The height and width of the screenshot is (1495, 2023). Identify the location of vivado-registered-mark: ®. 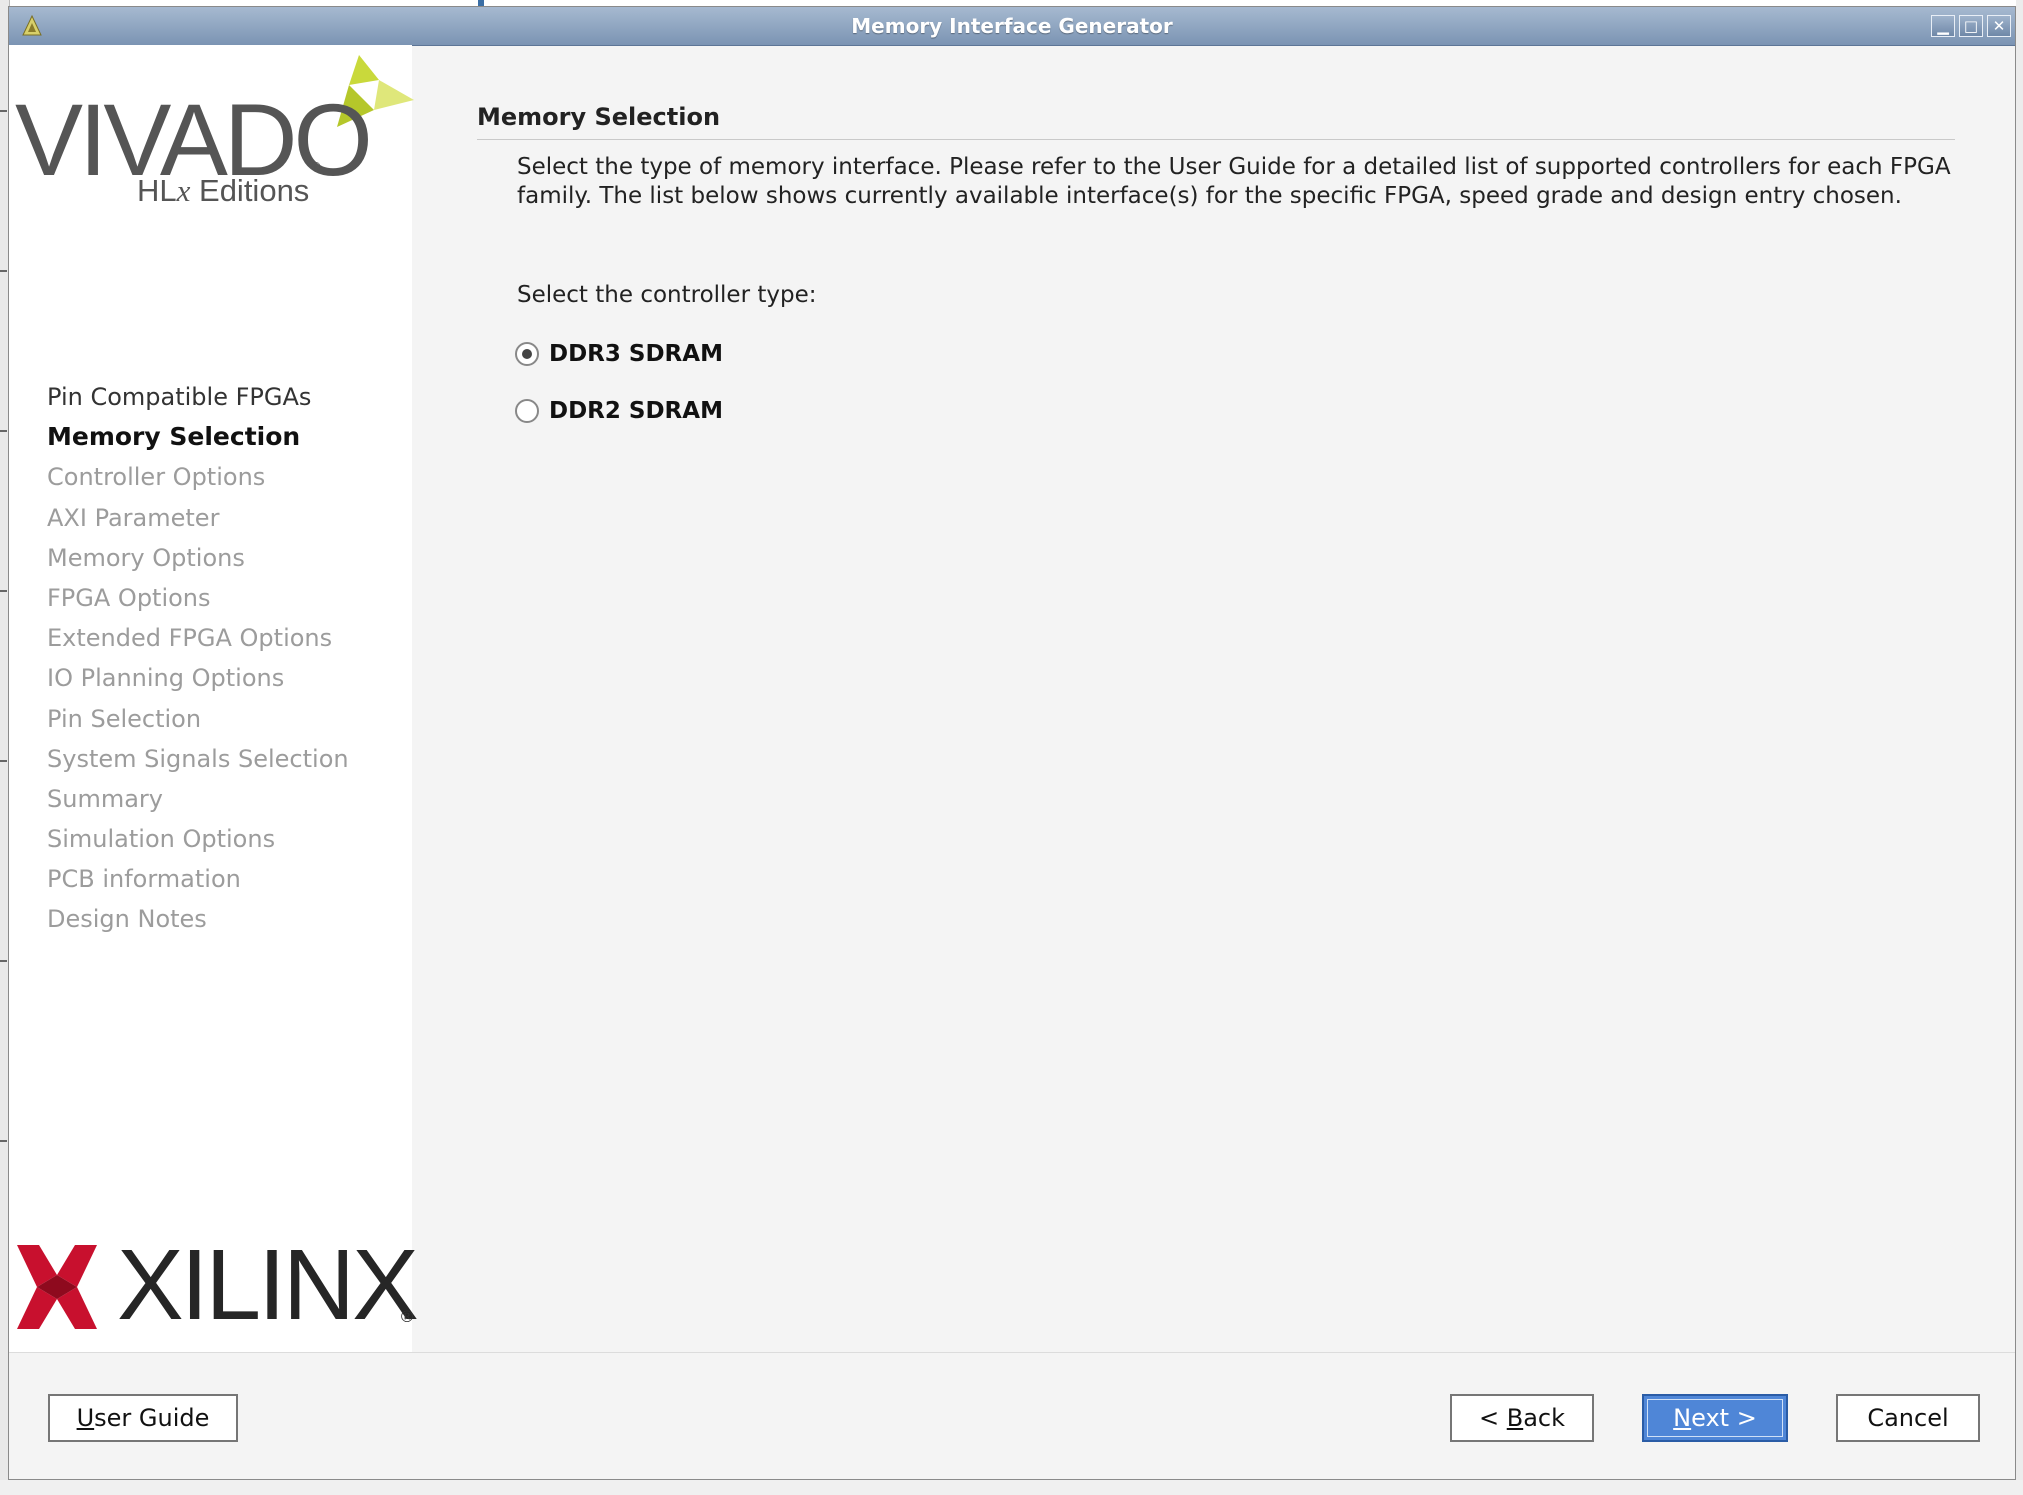
(316, 167).